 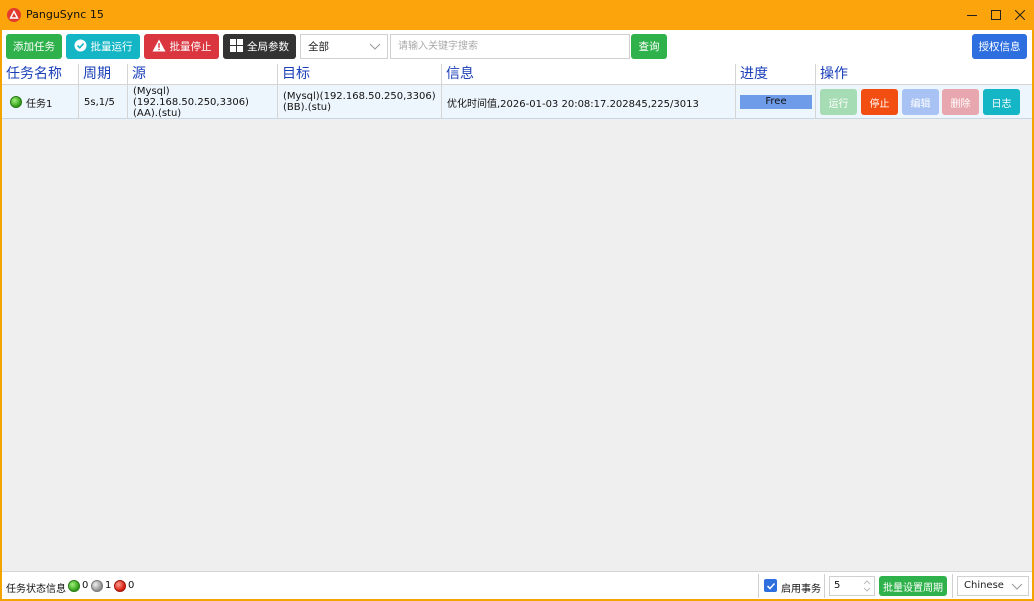 I want to click on header-target: 目标, so click(x=360, y=74).